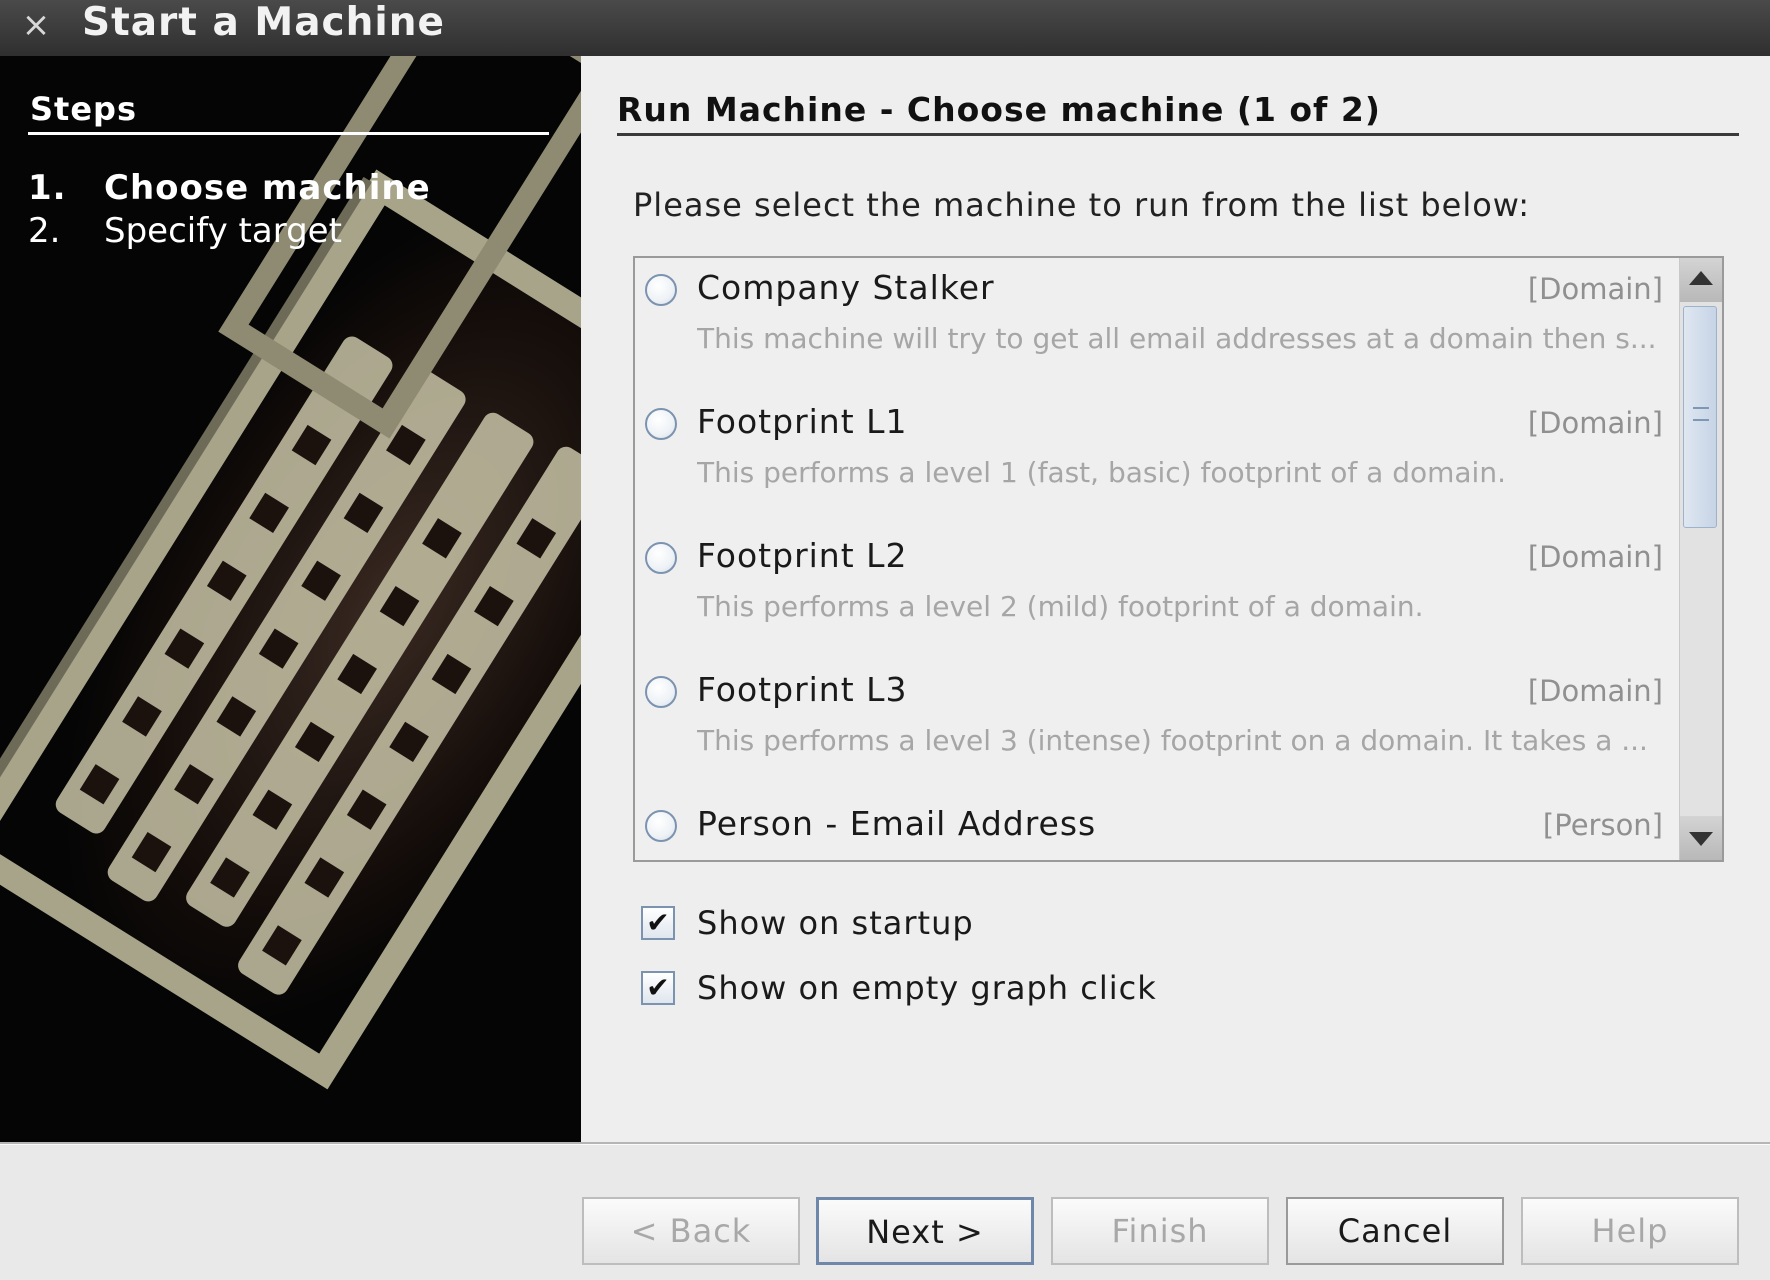  What do you see at coordinates (802, 421) in the screenshot?
I see `machine-name: Footprint L1` at bounding box center [802, 421].